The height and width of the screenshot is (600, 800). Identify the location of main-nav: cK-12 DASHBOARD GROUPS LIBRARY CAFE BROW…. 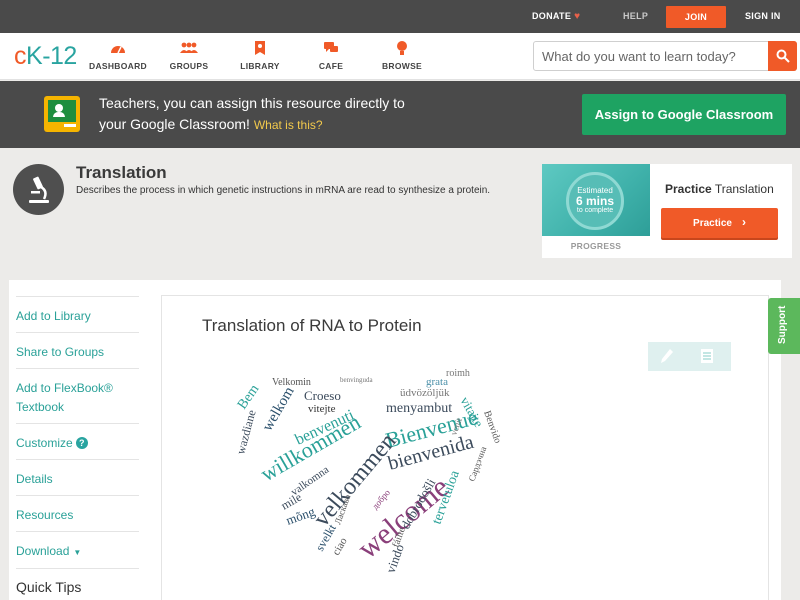
(400, 56).